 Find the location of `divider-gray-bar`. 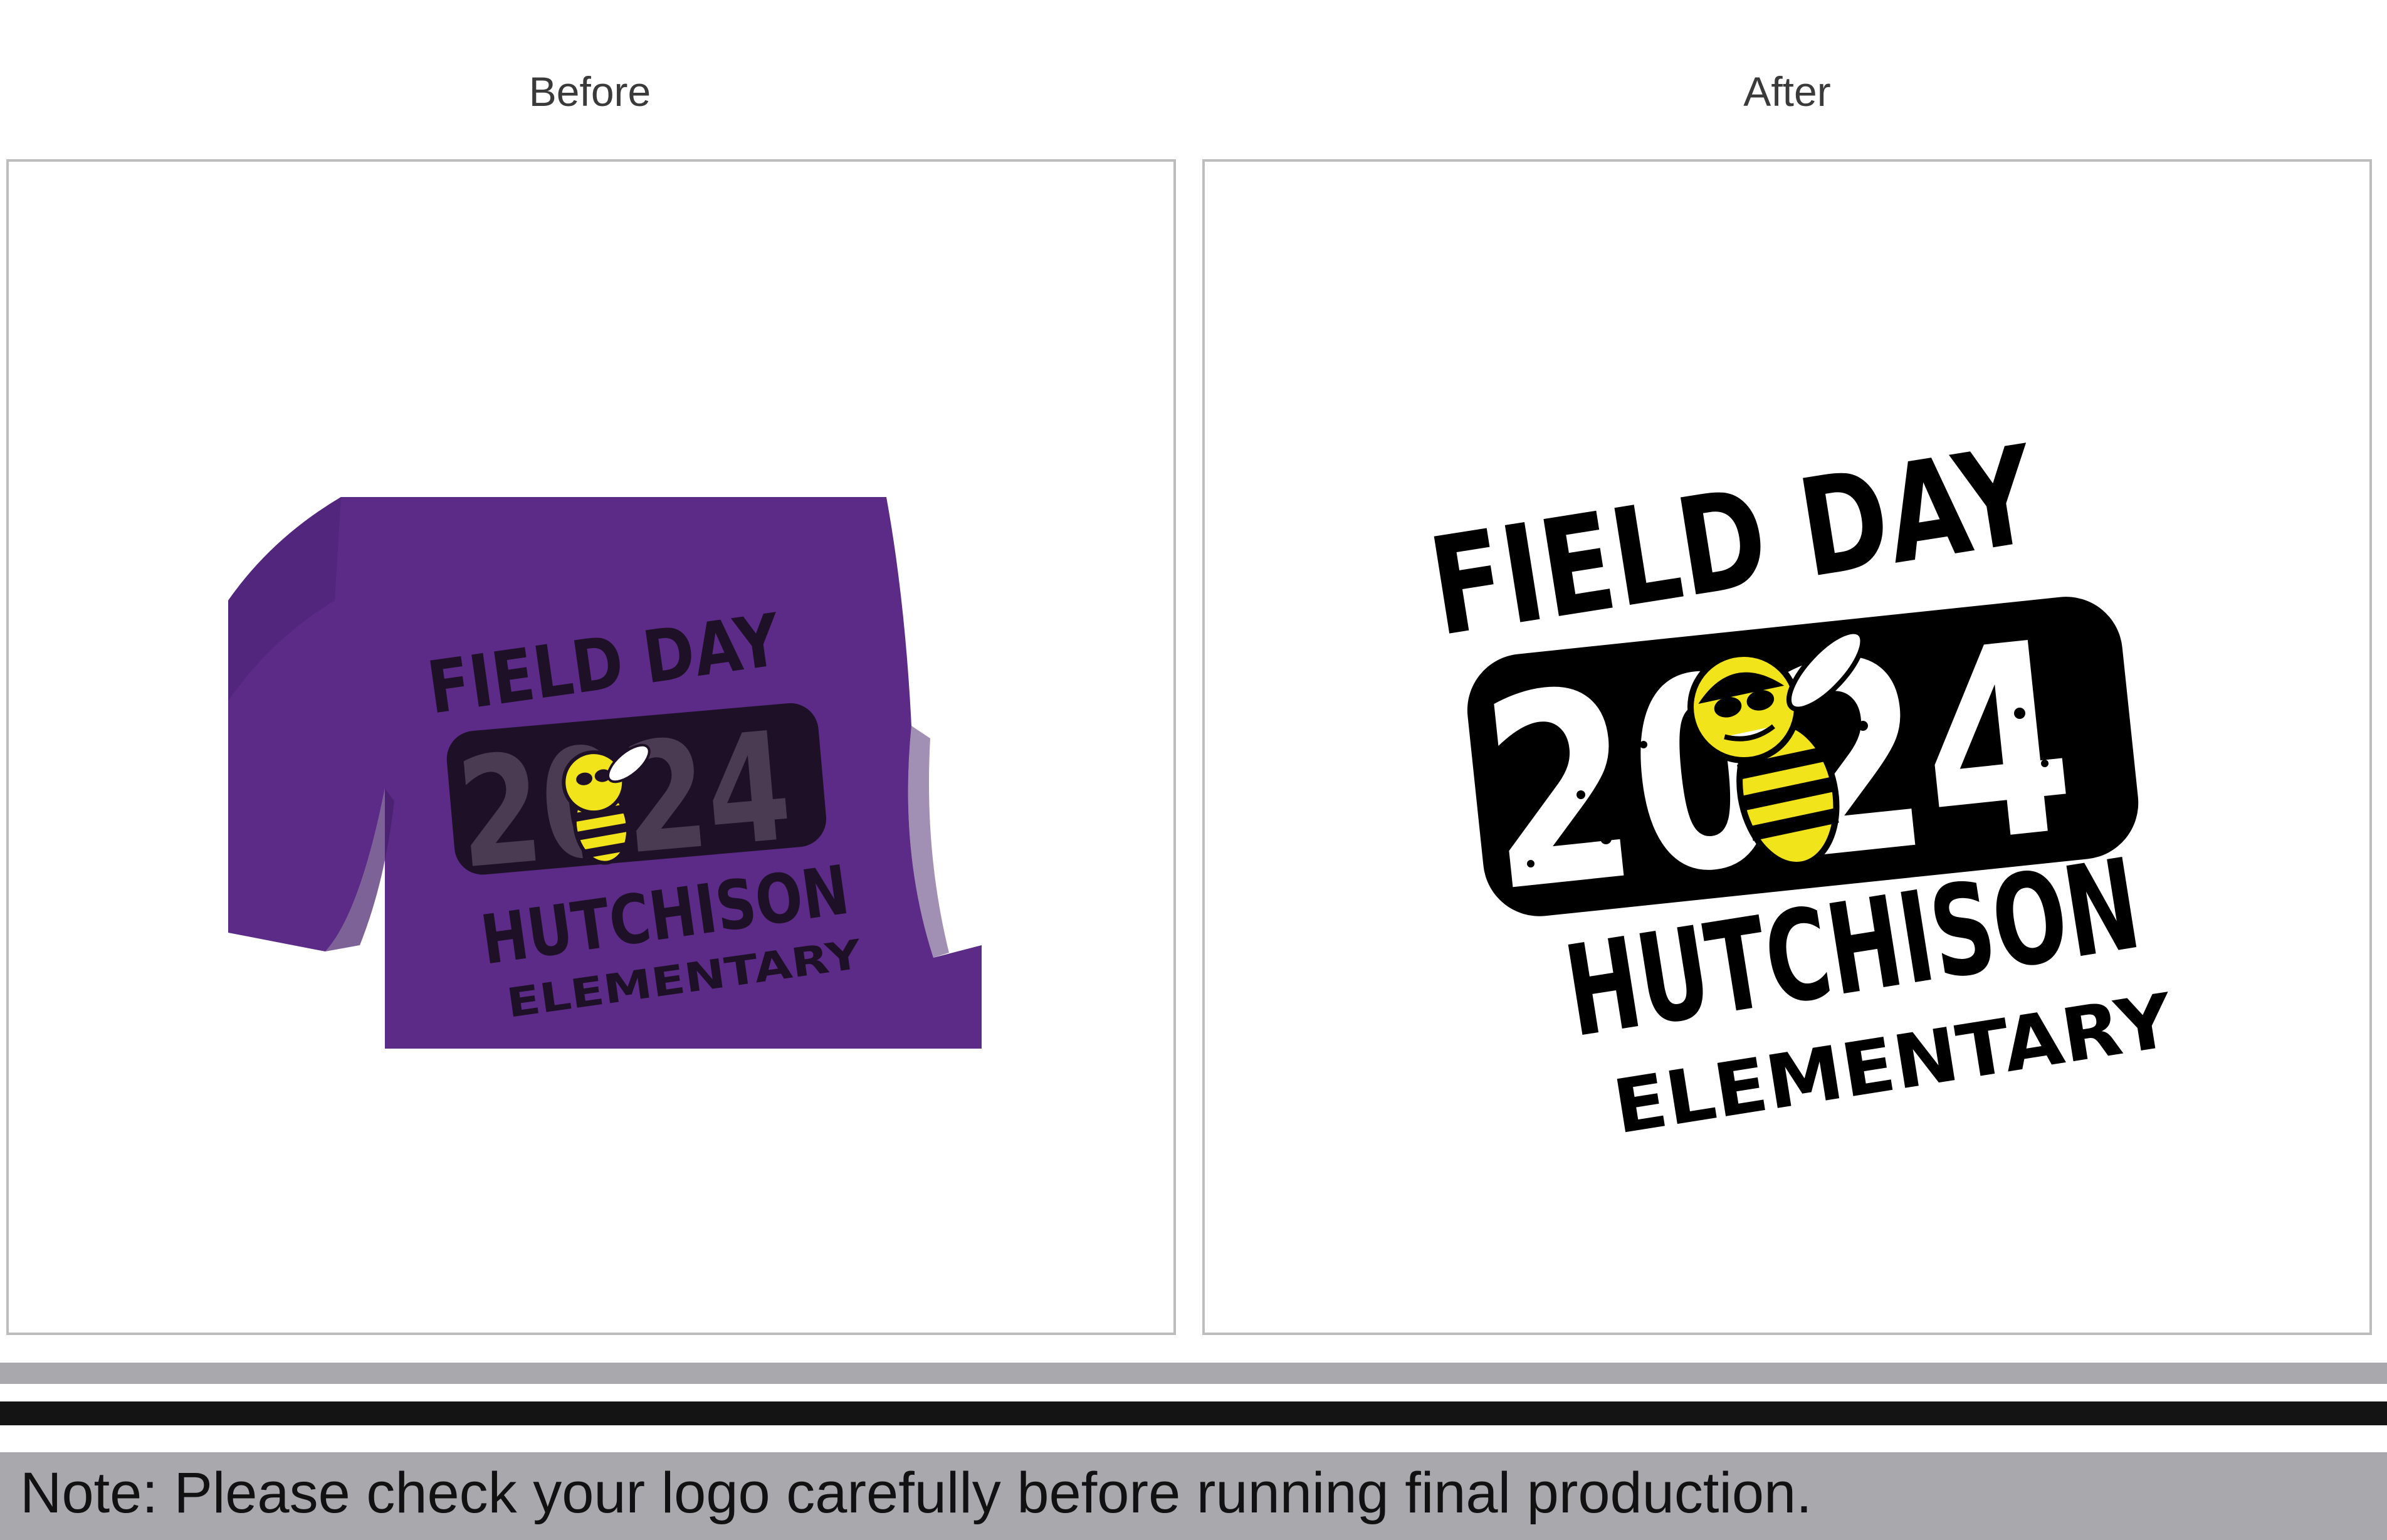

divider-gray-bar is located at coordinates (1193, 1373).